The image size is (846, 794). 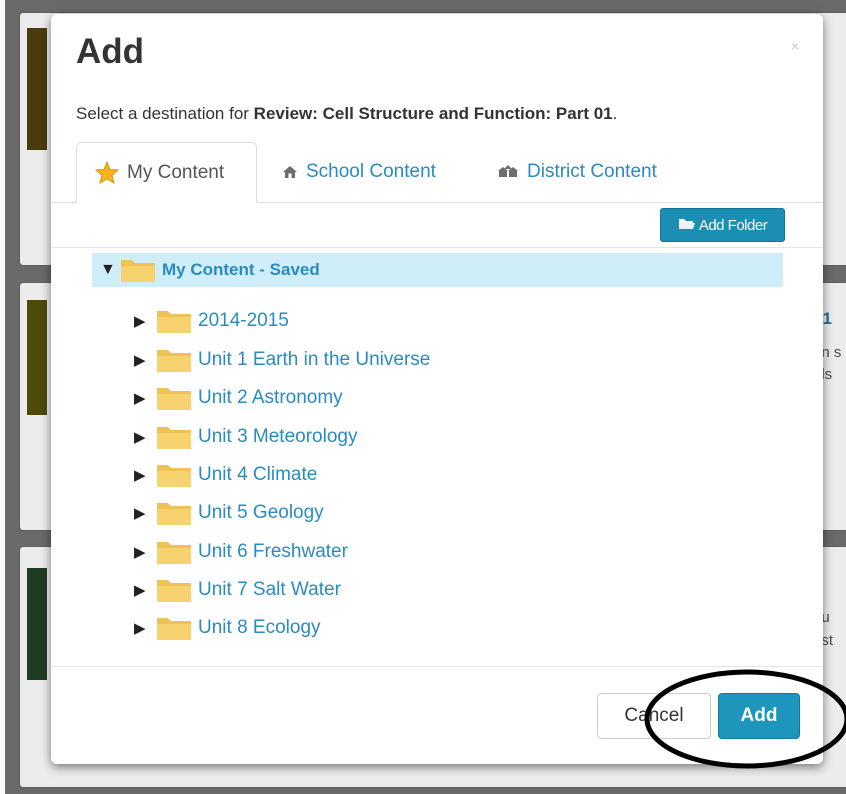 I want to click on tab-district-content: District Content, so click(x=589, y=172).